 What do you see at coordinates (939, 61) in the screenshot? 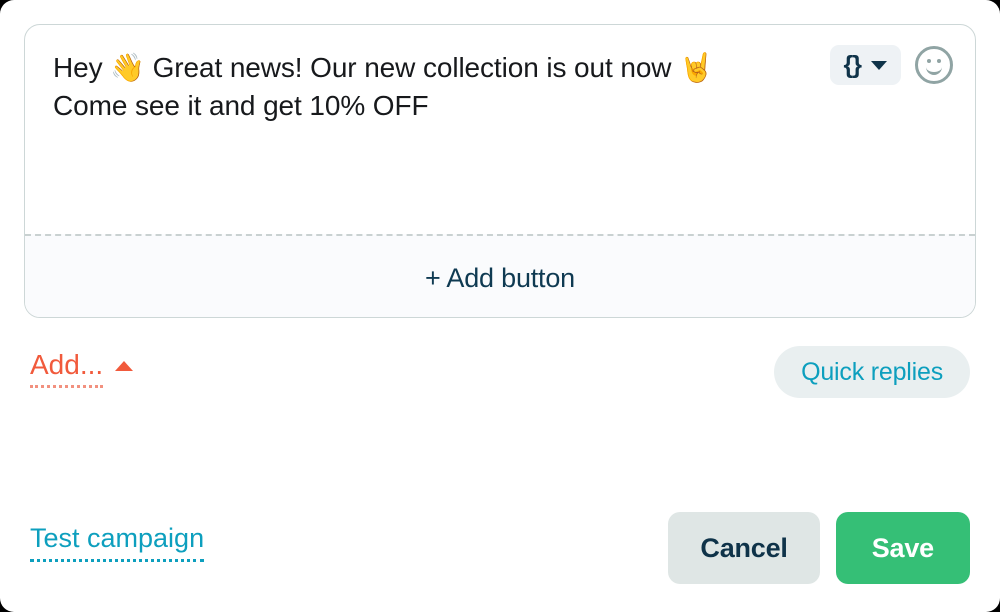
I see `emoji-eye-right` at bounding box center [939, 61].